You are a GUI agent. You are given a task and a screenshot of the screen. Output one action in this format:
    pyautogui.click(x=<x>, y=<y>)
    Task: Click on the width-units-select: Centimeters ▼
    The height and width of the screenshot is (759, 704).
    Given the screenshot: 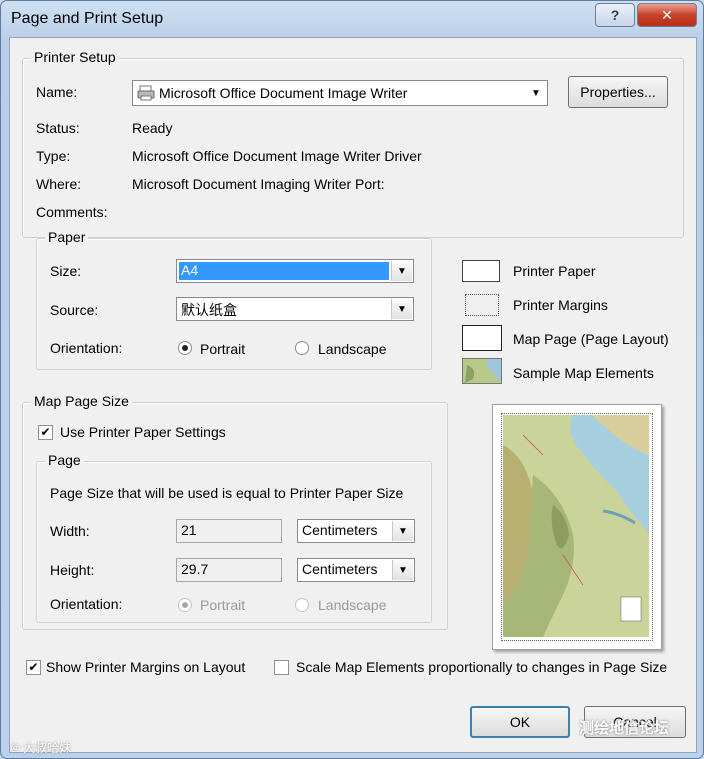 What is the action you would take?
    pyautogui.click(x=356, y=531)
    